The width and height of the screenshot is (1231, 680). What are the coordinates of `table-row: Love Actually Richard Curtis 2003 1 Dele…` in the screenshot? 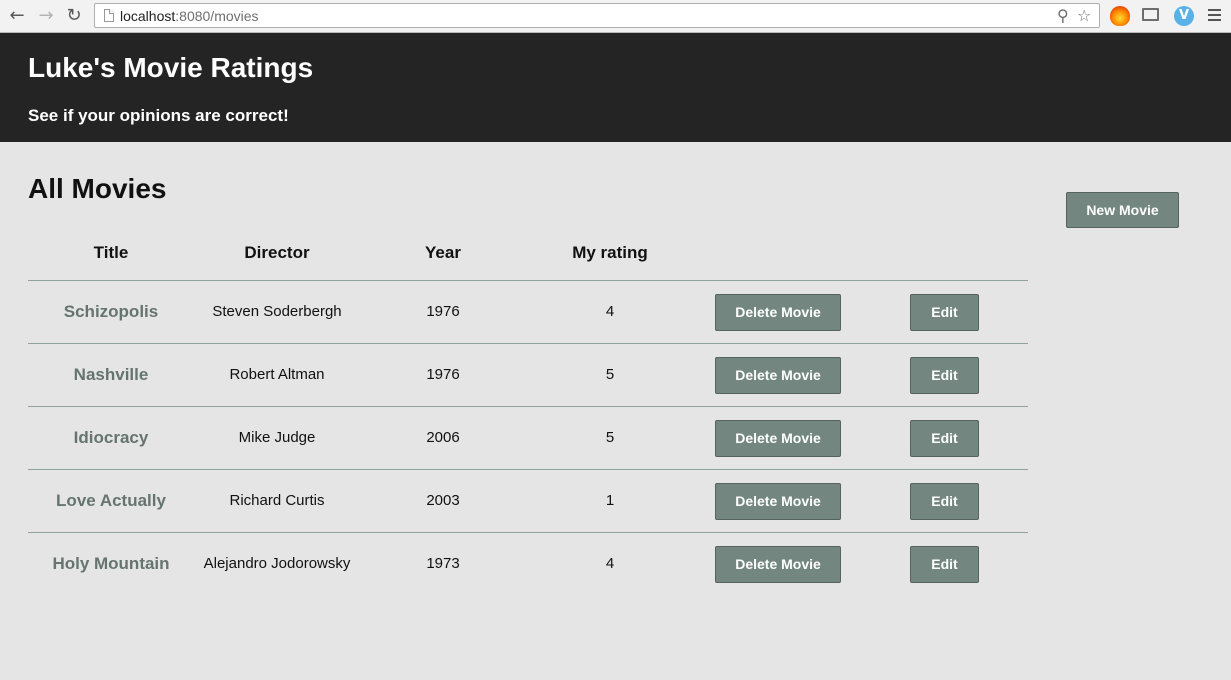 It's located at (528, 501).